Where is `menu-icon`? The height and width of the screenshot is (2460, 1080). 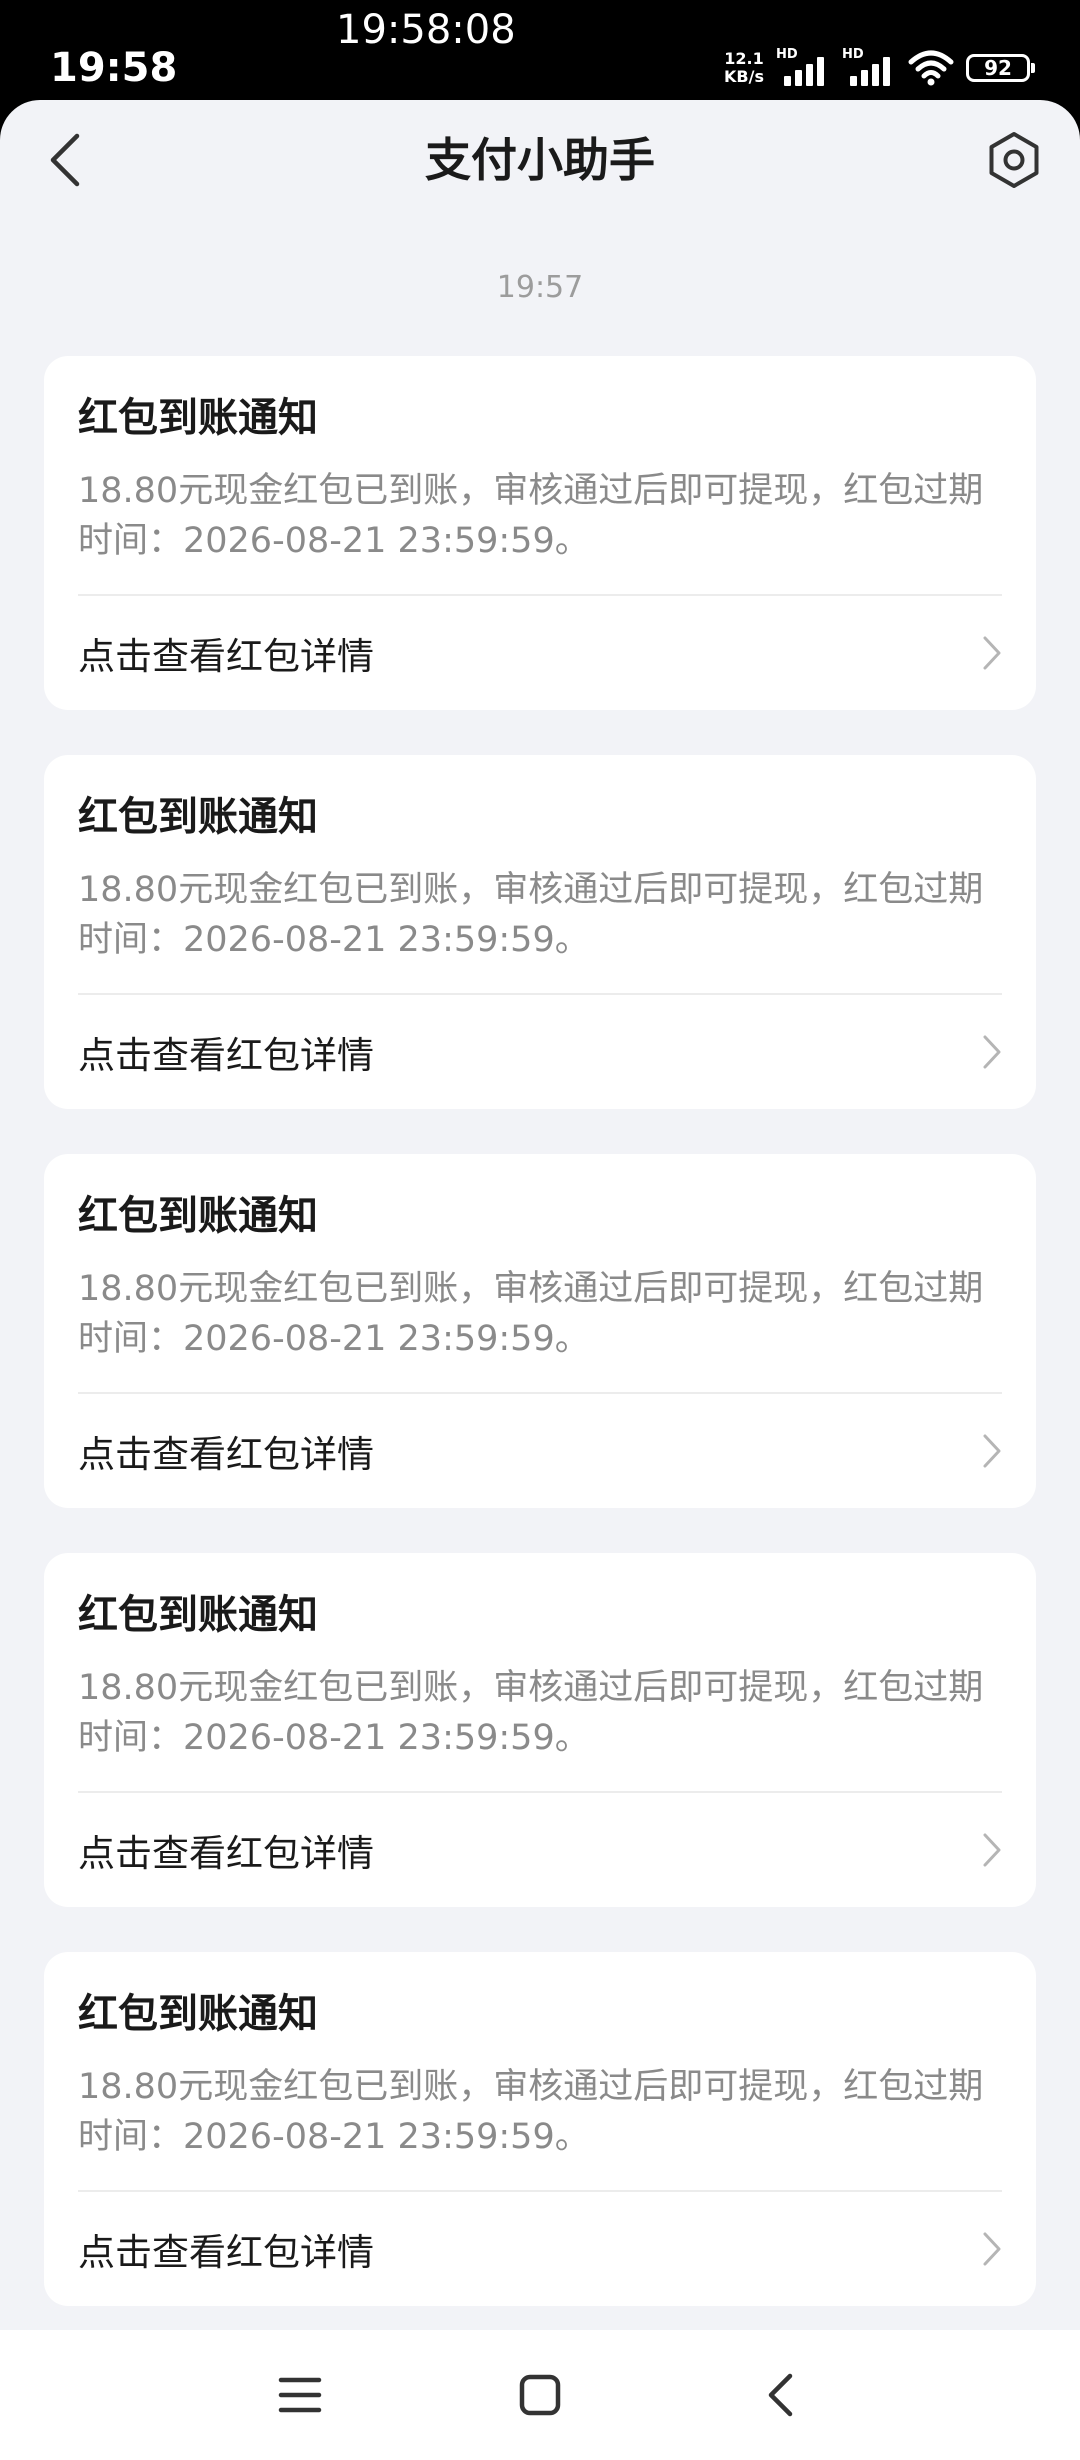 menu-icon is located at coordinates (300, 2395).